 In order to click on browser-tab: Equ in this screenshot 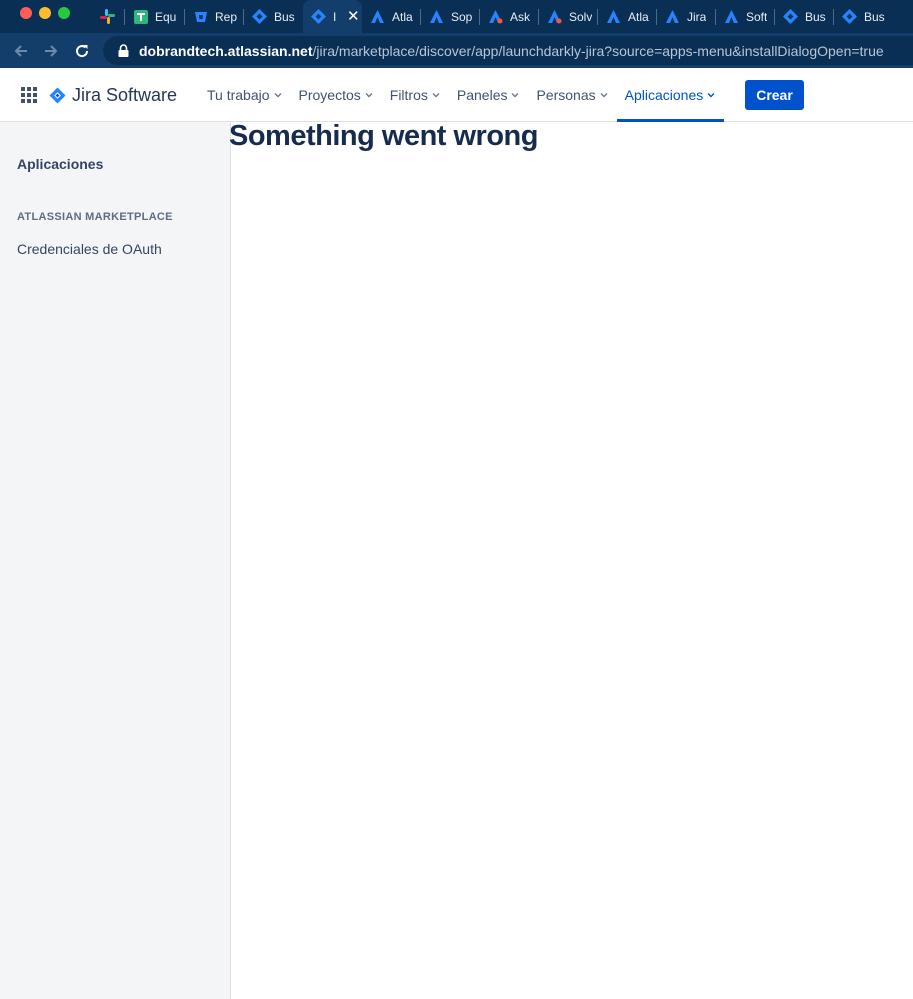, I will do `click(155, 16)`.